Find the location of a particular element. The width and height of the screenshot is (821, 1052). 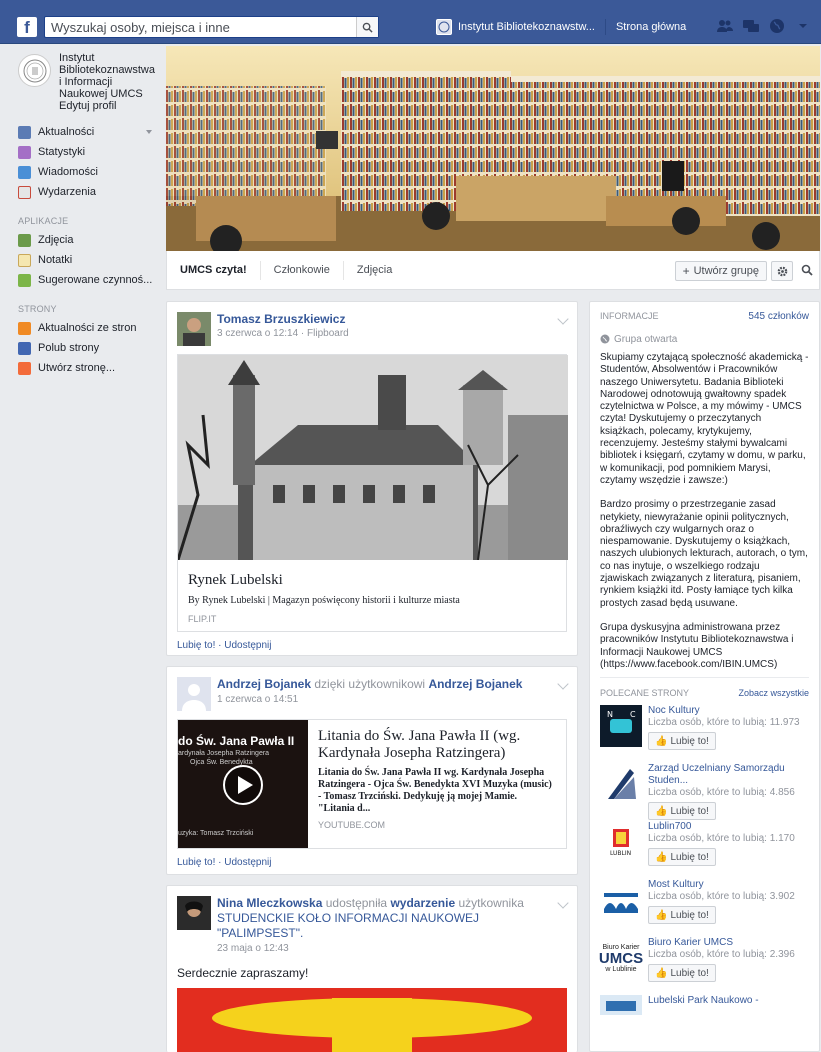

page-name-link: Lublin700 is located at coordinates (721, 827).